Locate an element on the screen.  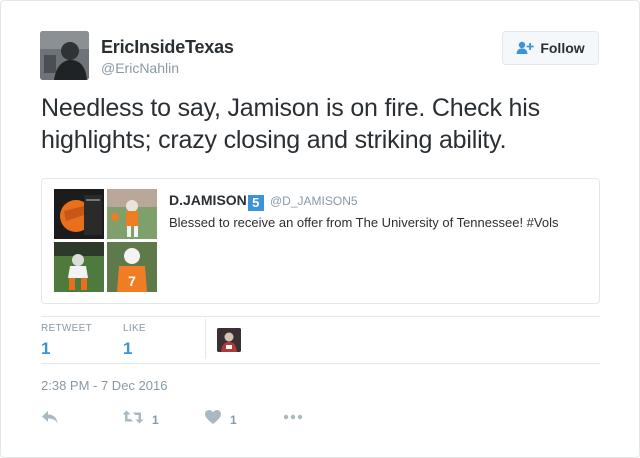
quoted-display-name: D.JAMISON 5 is located at coordinates (216, 201).